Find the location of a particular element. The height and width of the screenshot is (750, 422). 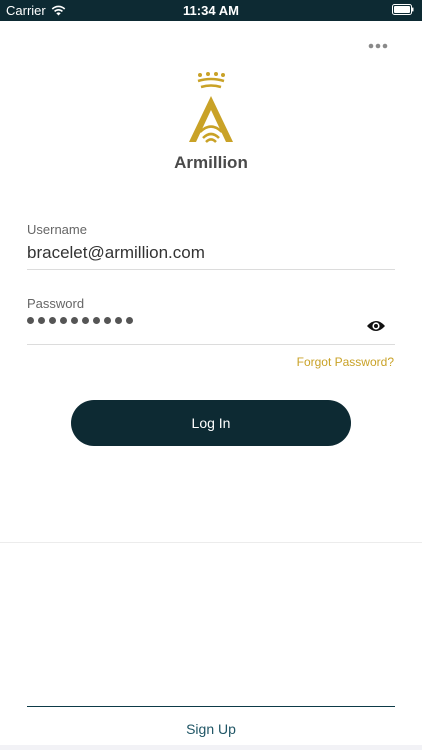

username-label: Username is located at coordinates (57, 229).